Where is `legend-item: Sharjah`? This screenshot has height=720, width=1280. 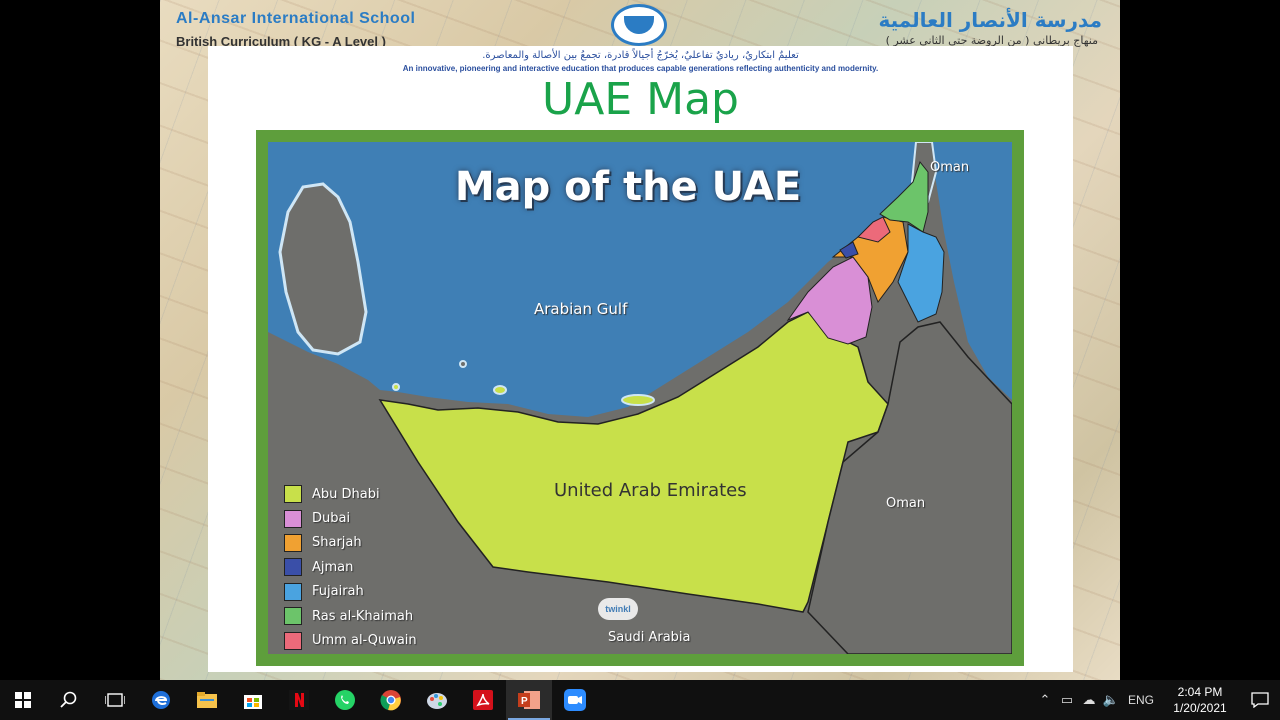 legend-item: Sharjah is located at coordinates (350, 543).